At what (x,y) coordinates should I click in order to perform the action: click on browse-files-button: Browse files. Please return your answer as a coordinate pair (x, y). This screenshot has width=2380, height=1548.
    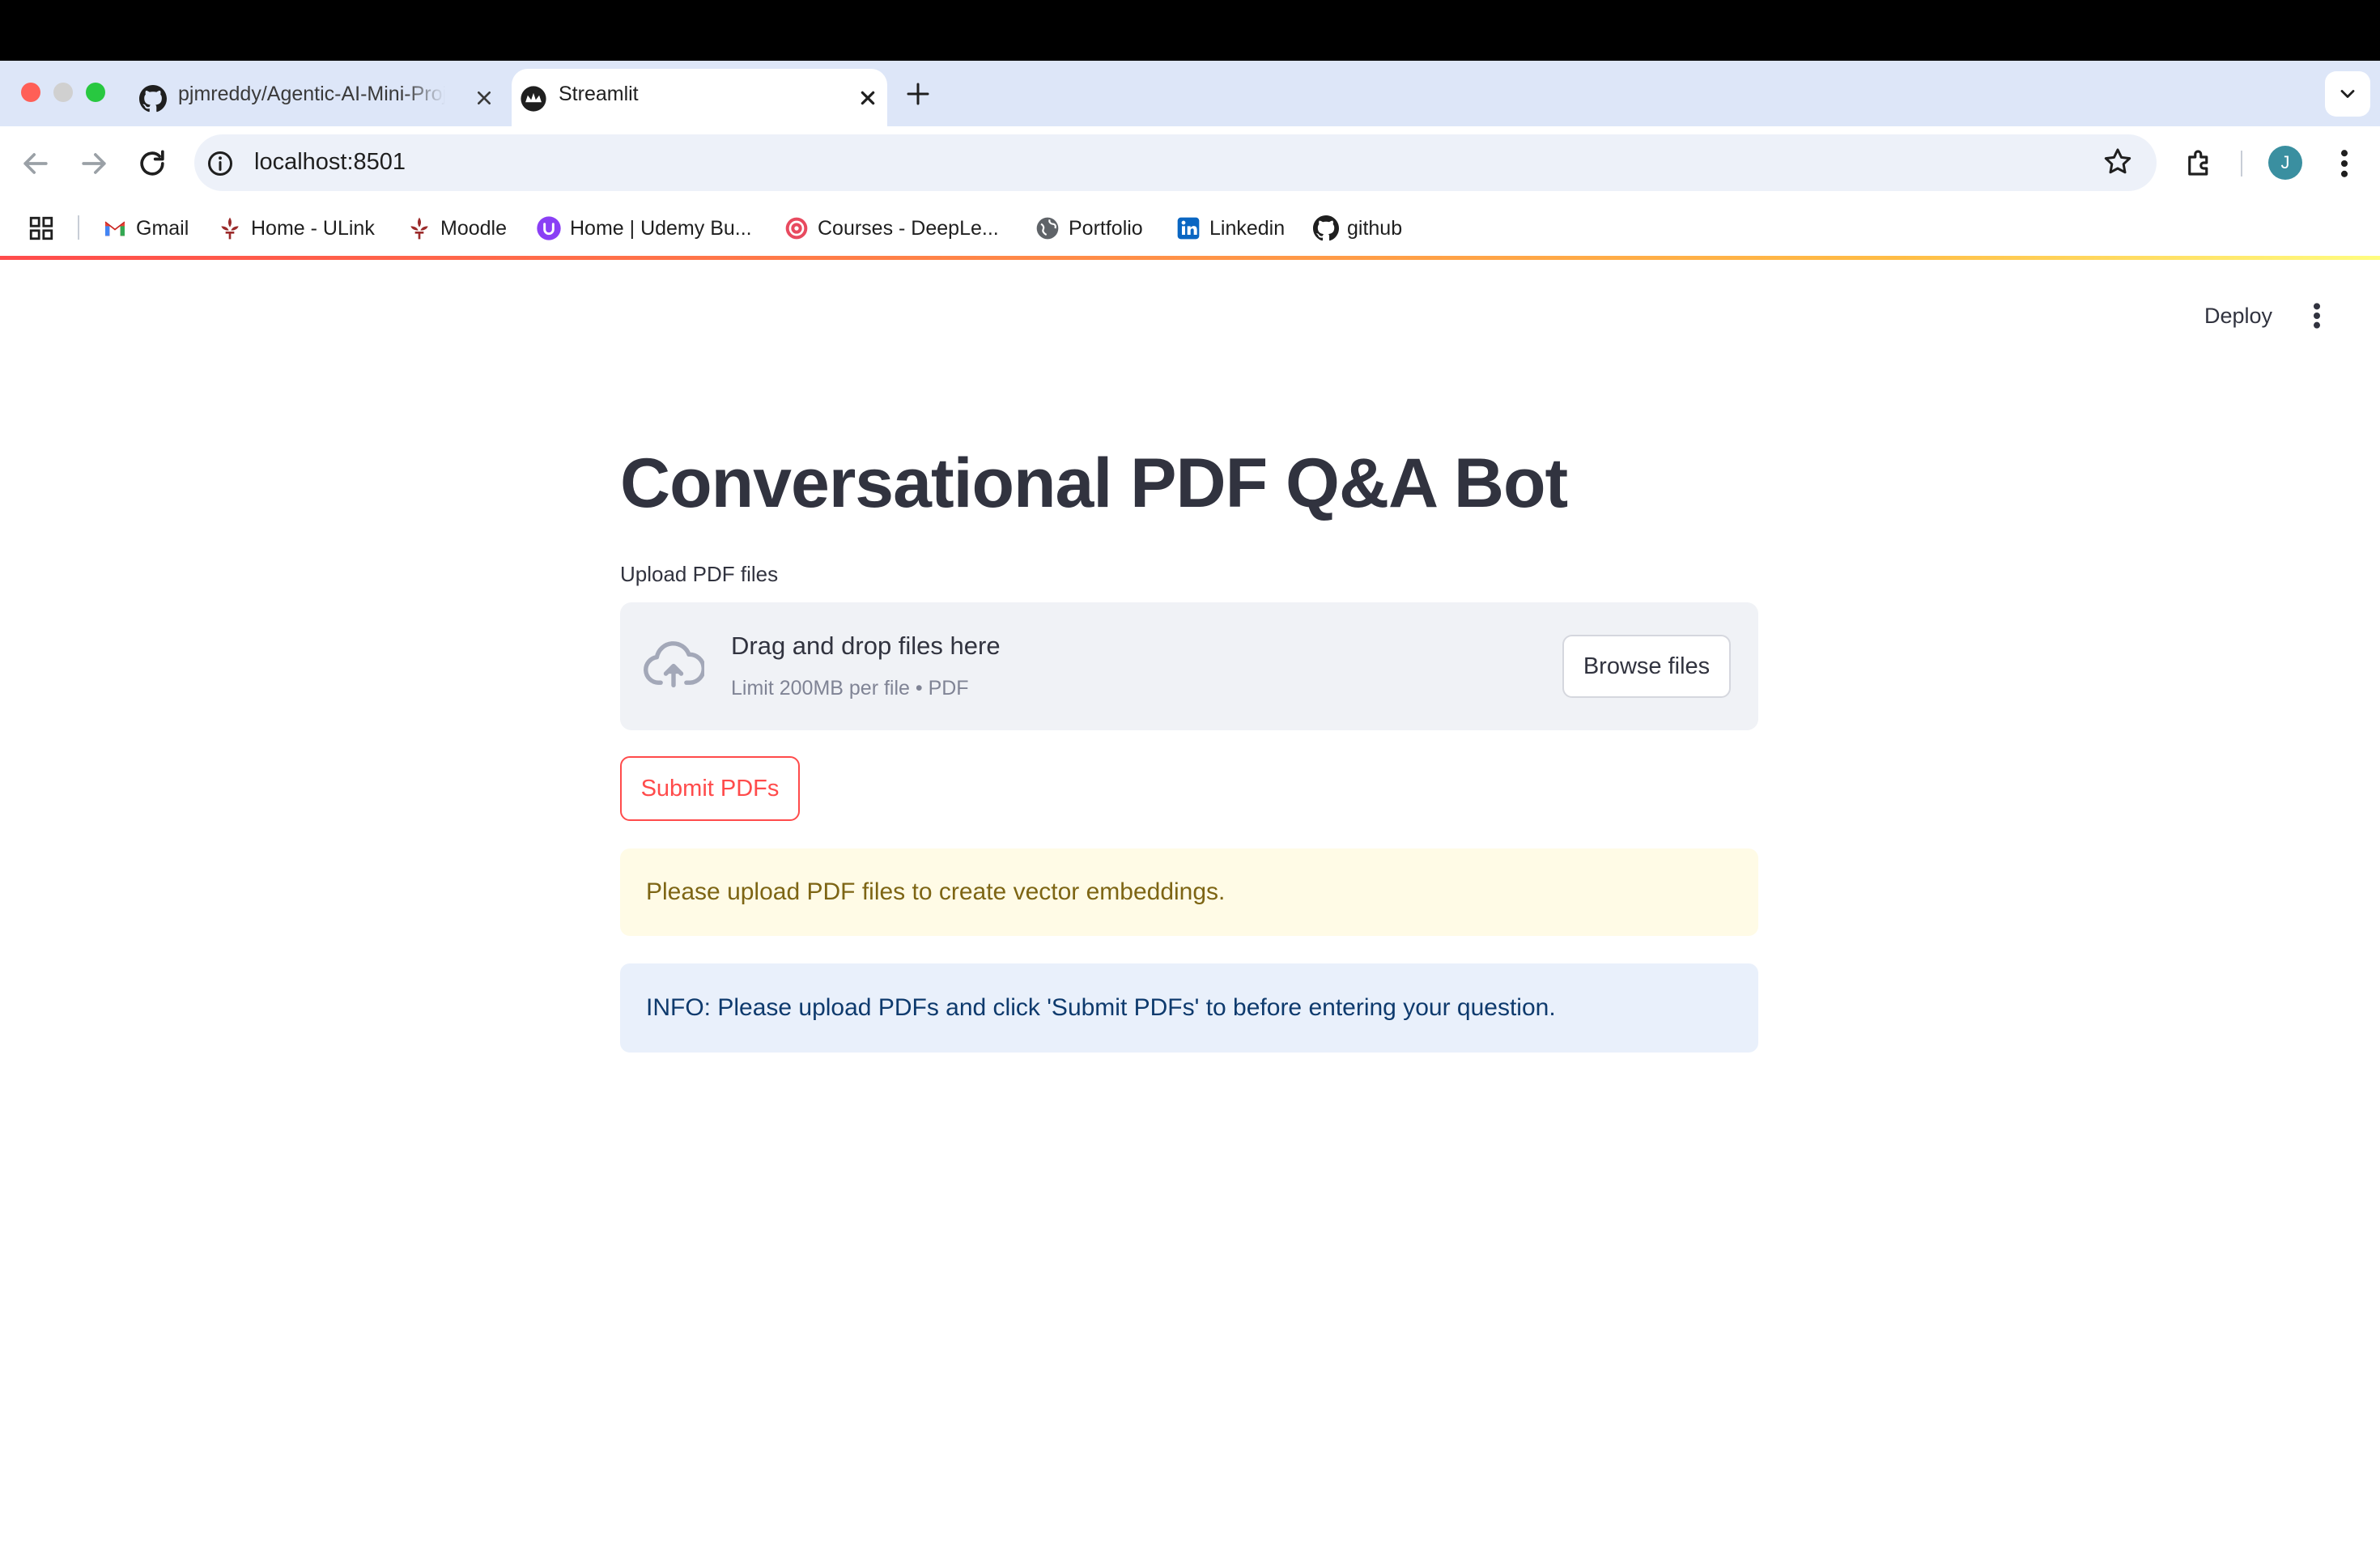
    Looking at the image, I should click on (1646, 667).